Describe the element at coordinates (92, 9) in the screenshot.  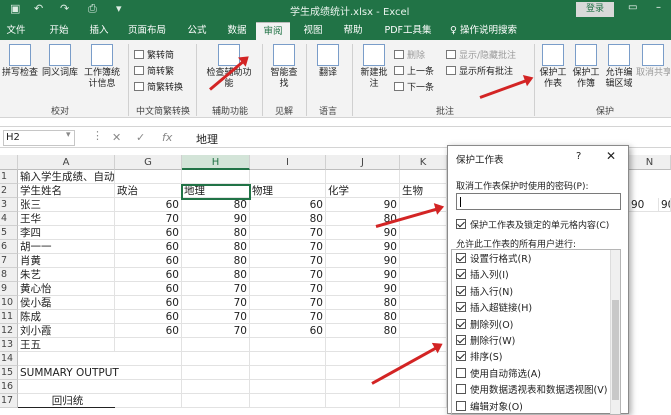
I see `print-preview-icon: ⎙` at that location.